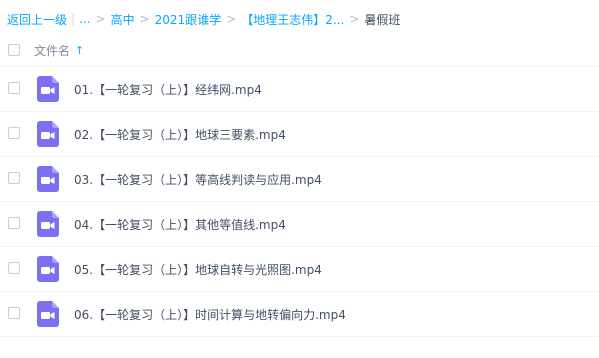  What do you see at coordinates (198, 179) in the screenshot?
I see `file-name: 03.【一轮复习（上）】等高线判读与应用.mp4` at bounding box center [198, 179].